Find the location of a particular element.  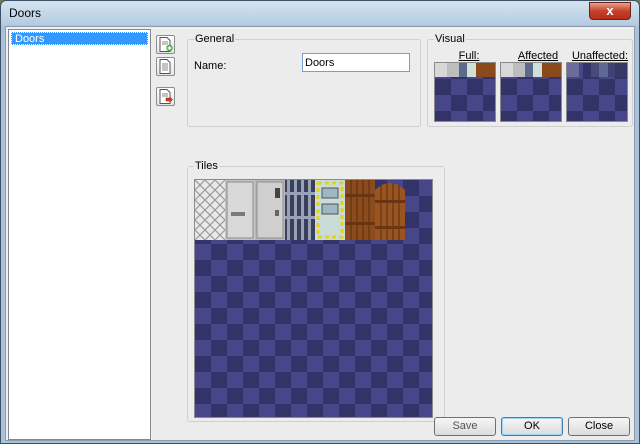

delete-item-button is located at coordinates (165, 96).